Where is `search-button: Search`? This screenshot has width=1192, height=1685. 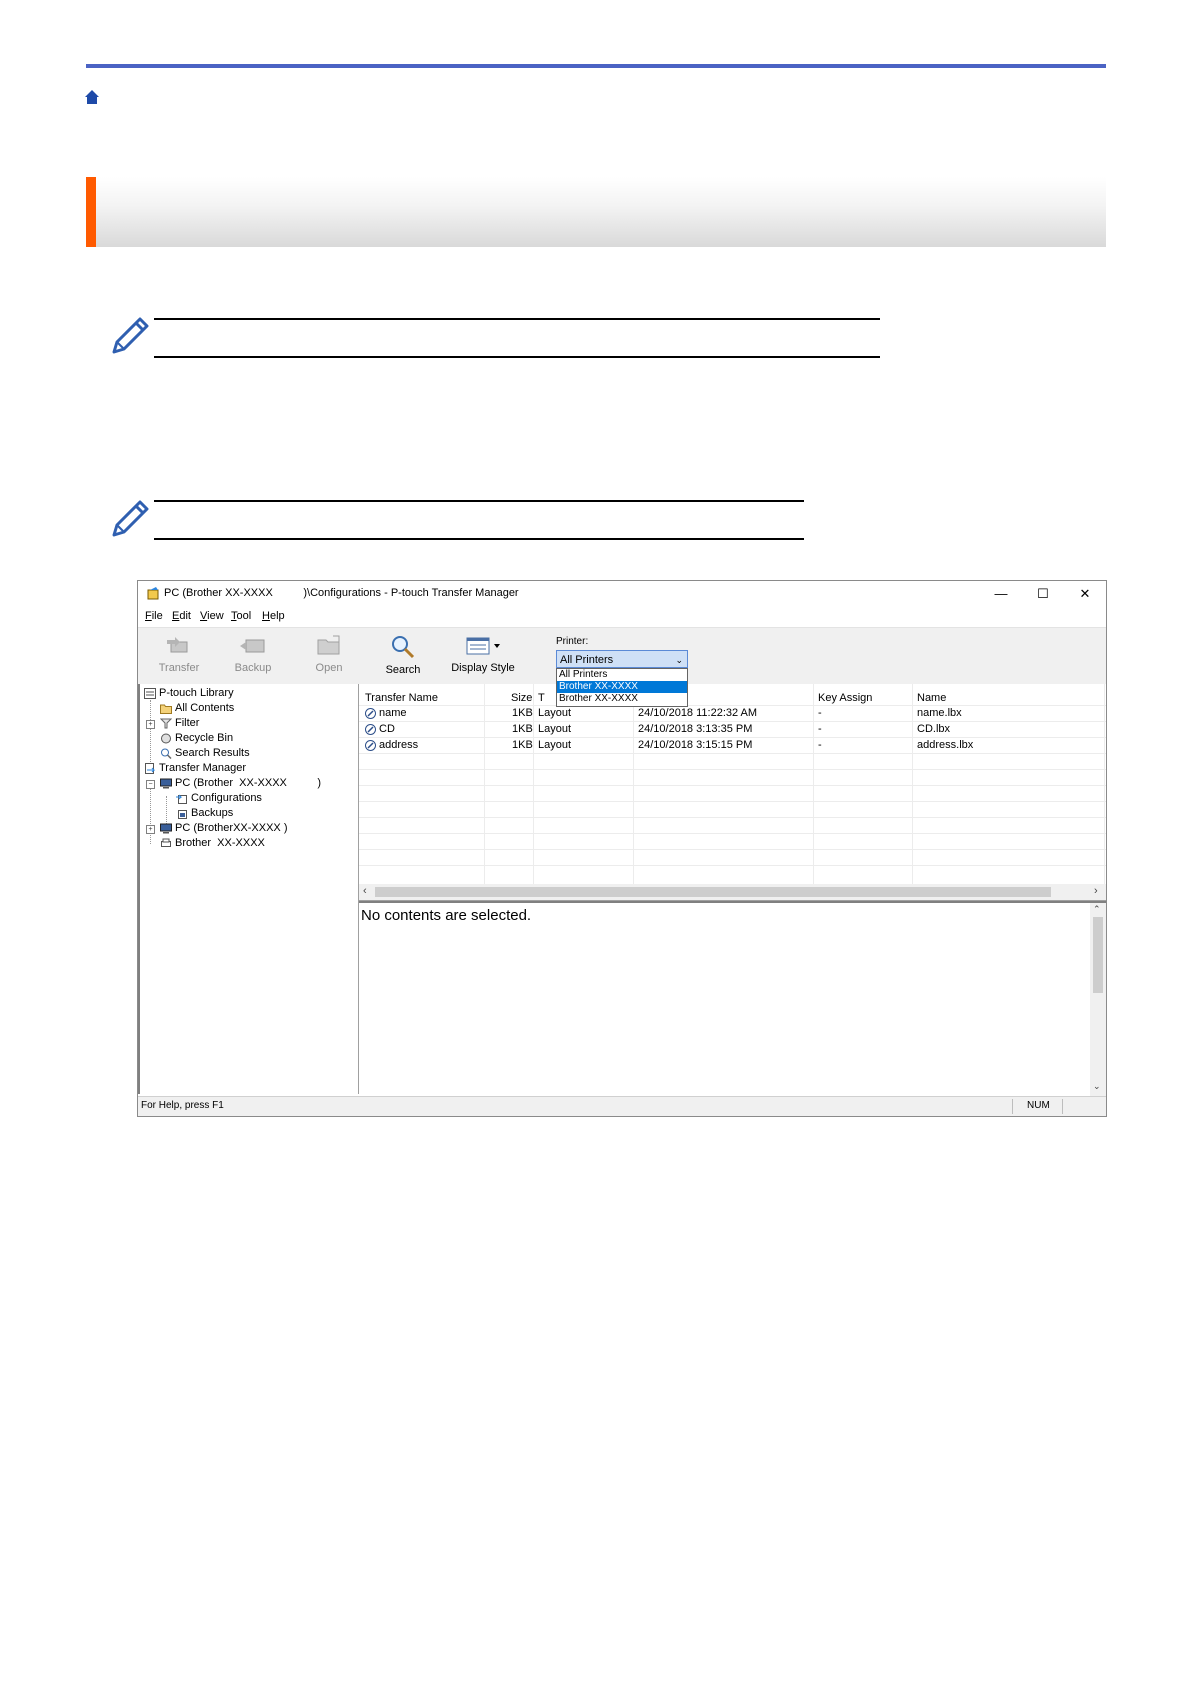
search-button: Search is located at coordinates (403, 655).